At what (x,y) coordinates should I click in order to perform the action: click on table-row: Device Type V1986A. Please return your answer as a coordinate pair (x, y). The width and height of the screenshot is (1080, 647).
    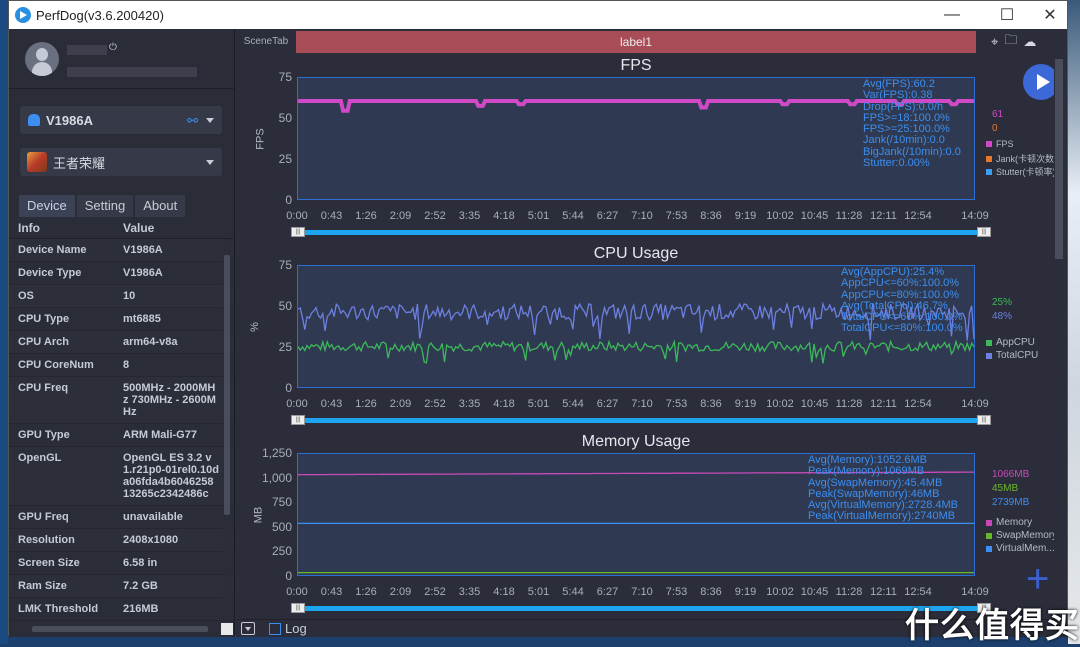
    Looking at the image, I should click on (121, 273).